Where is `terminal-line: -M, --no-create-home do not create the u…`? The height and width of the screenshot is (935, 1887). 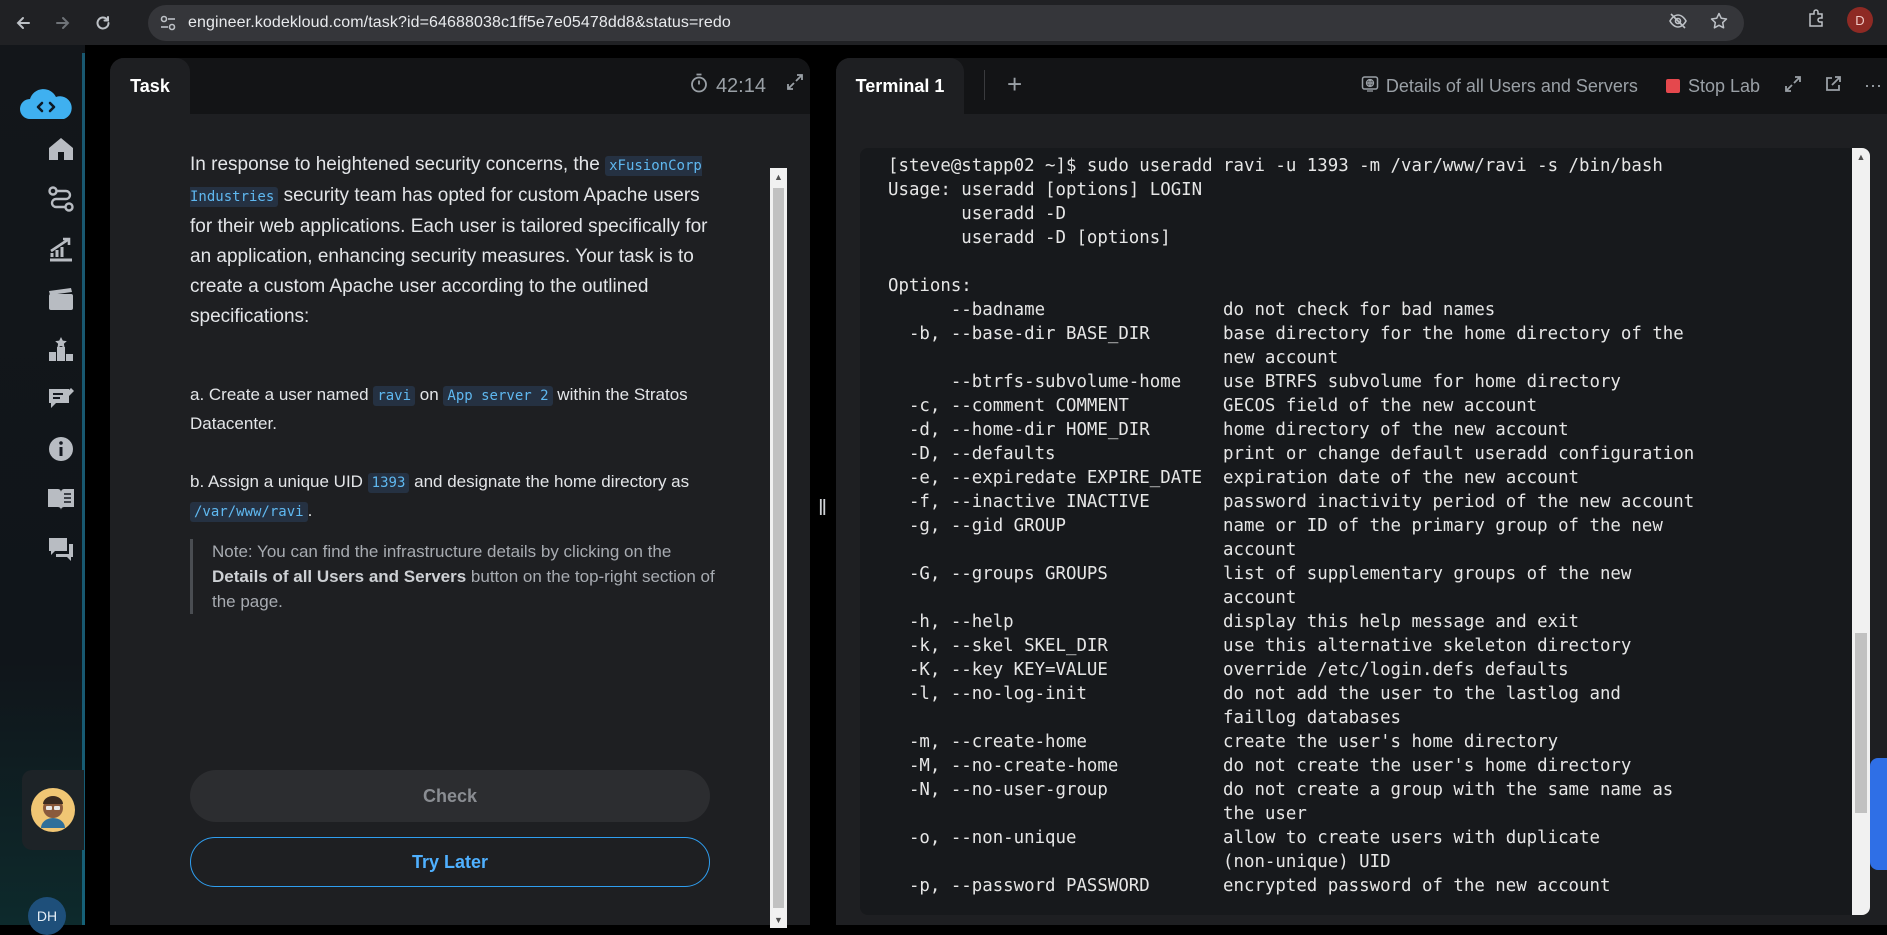 terminal-line: -M, --no-create-home do not create the u… is located at coordinates (1260, 766).